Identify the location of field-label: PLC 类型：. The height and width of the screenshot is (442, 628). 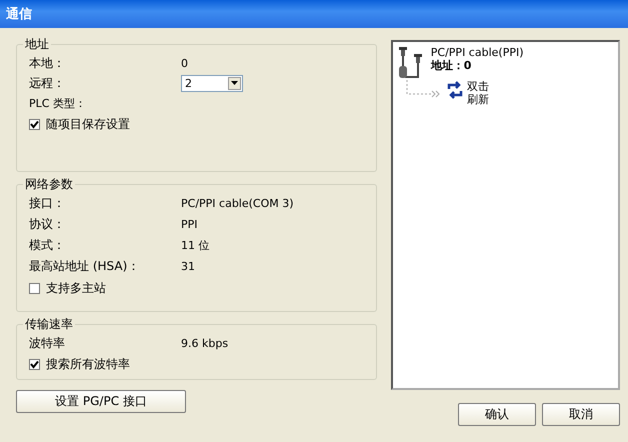
(58, 103).